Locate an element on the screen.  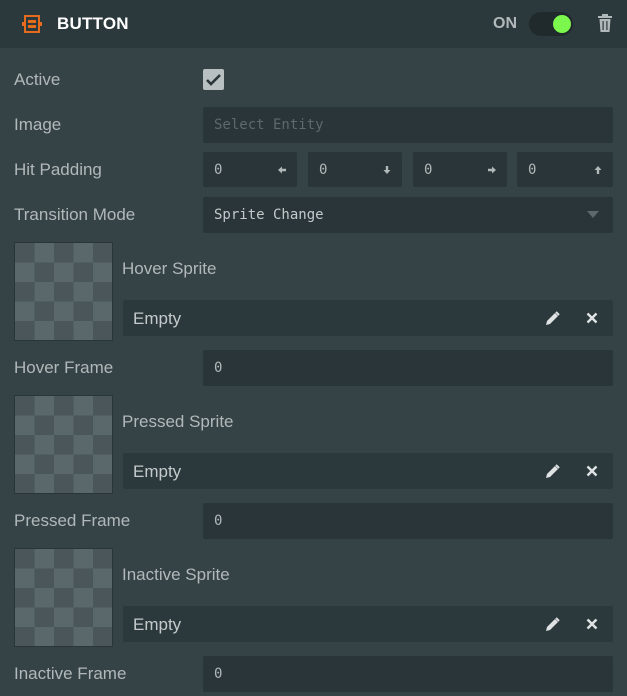
component-title: BUTTON is located at coordinates (93, 23).